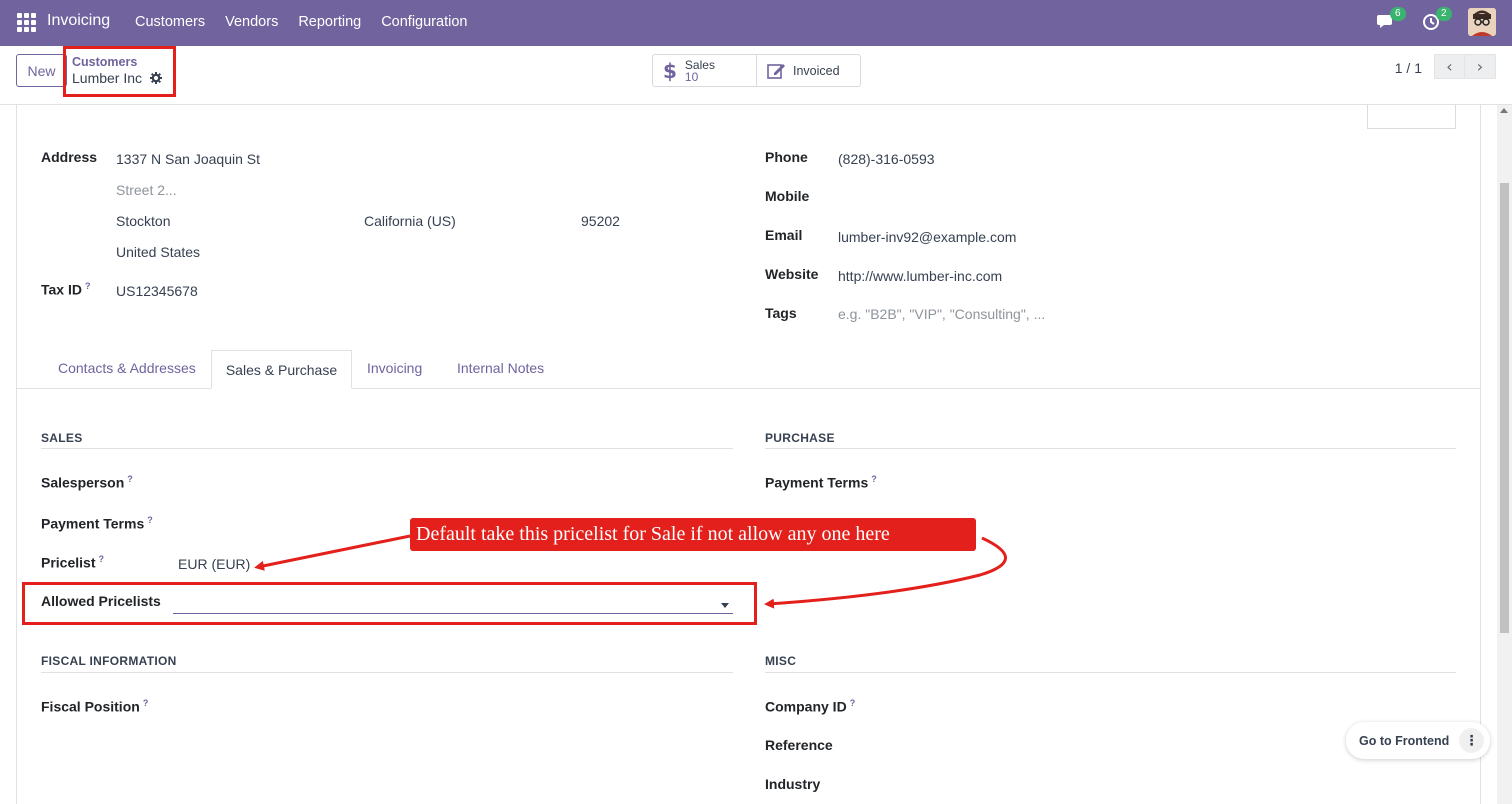 The image size is (1512, 804). What do you see at coordinates (93, 523) in the screenshot?
I see `sales-payment-terms-label-text: Payment Terms` at bounding box center [93, 523].